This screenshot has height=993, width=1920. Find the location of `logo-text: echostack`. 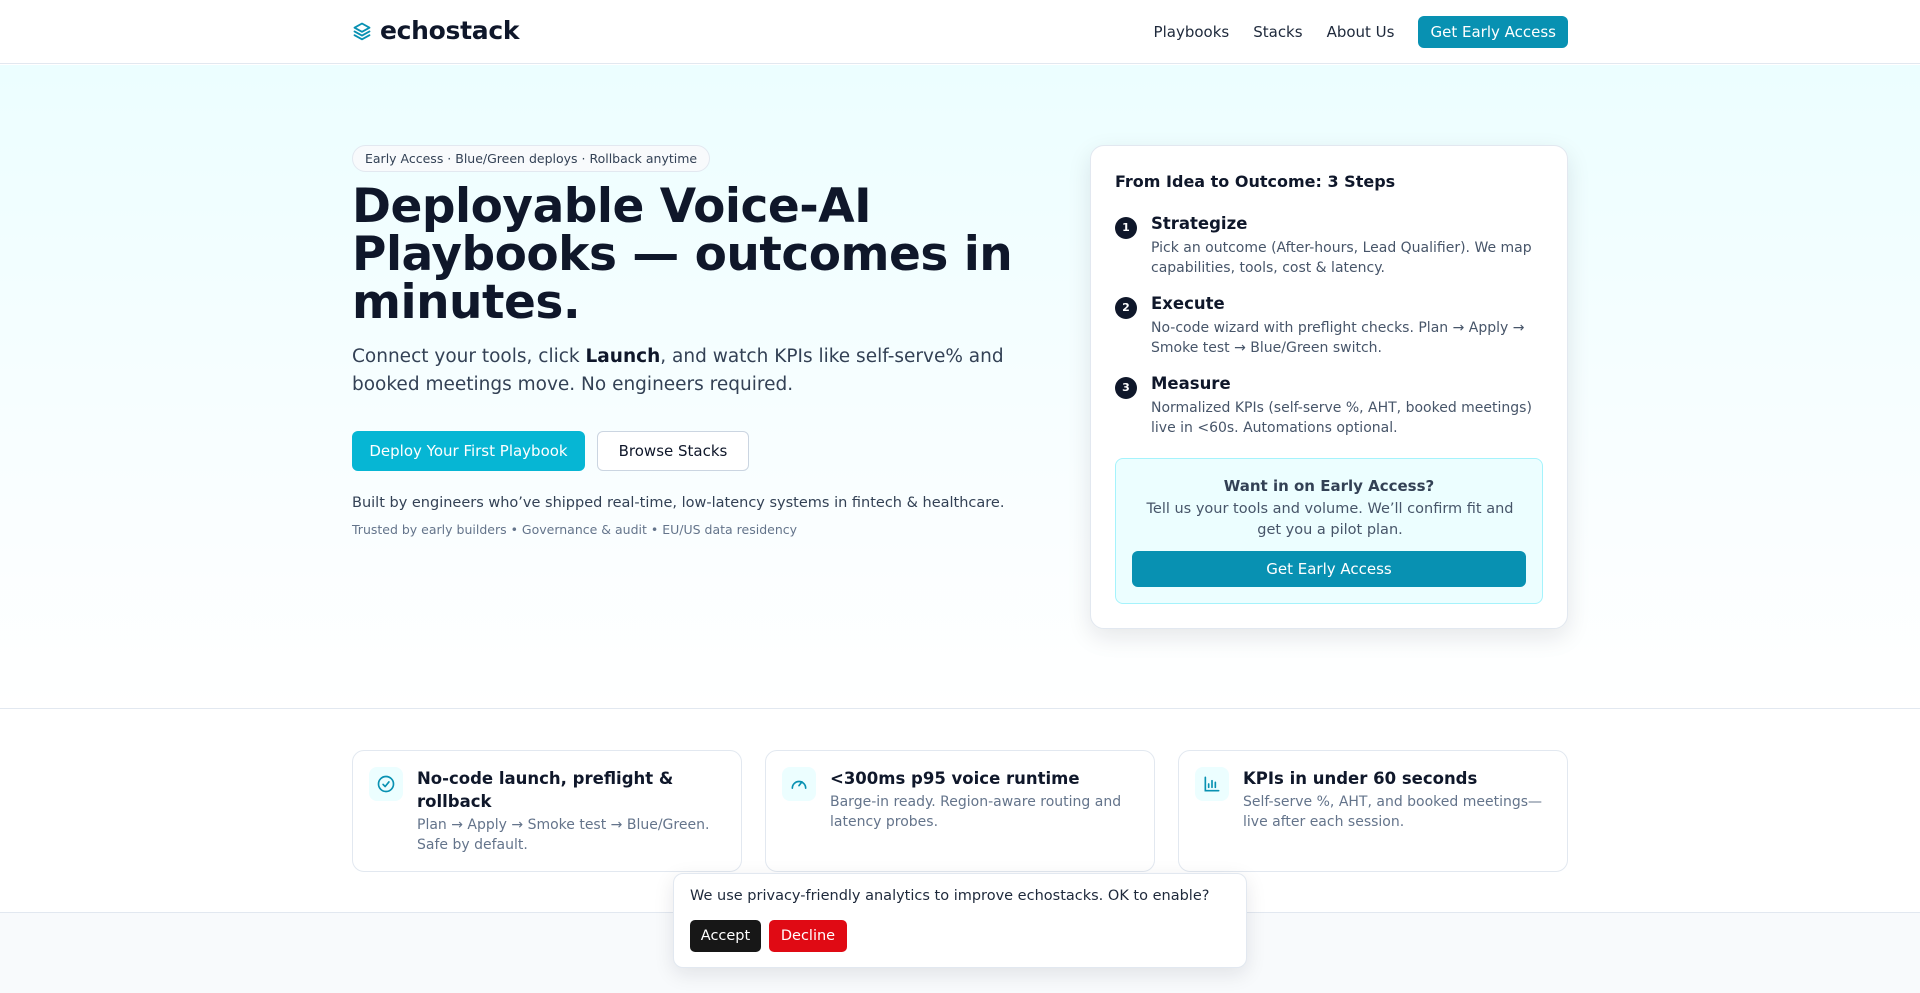

logo-text: echostack is located at coordinates (450, 30).